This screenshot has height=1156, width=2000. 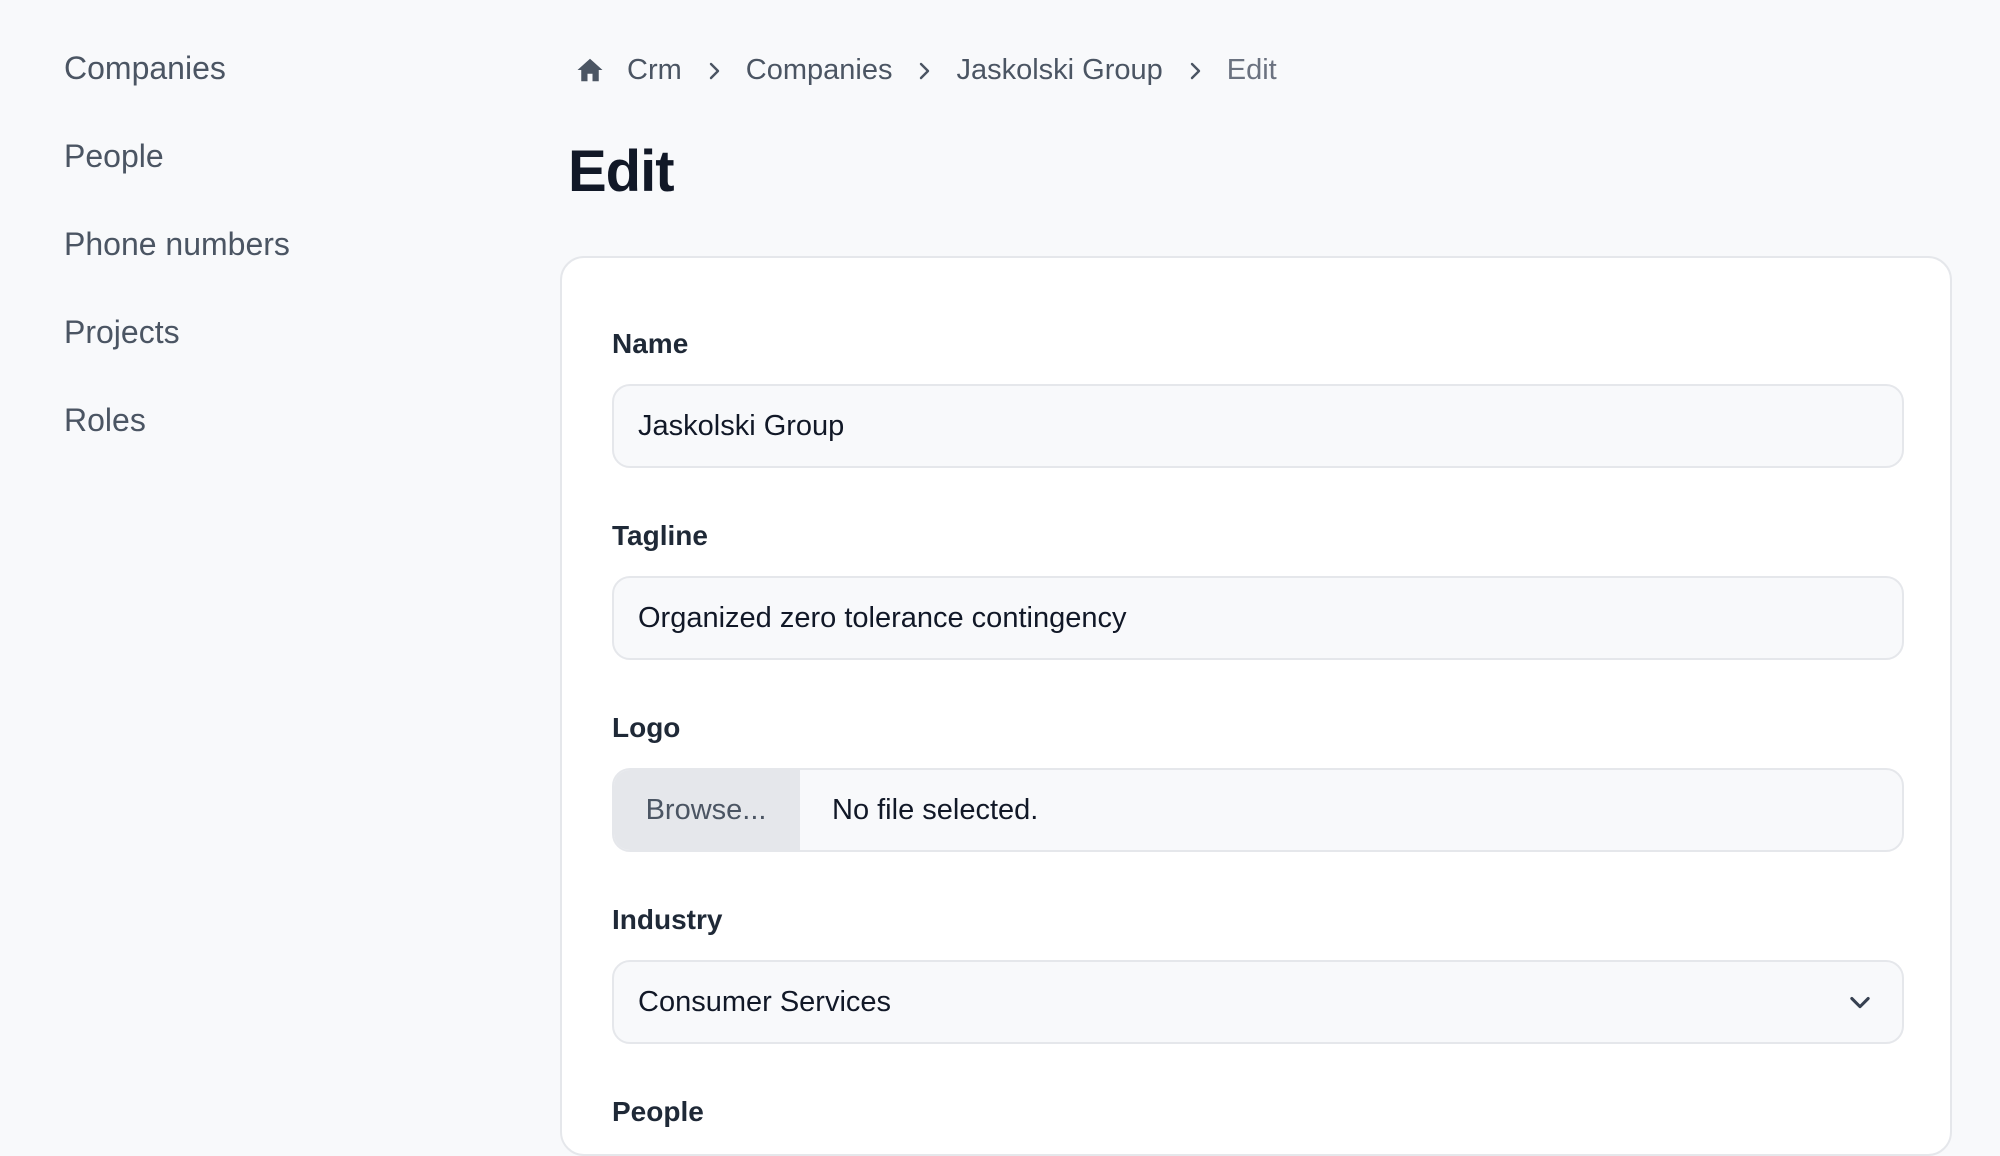 I want to click on sidebar-item-projects: Projects, so click(x=122, y=332).